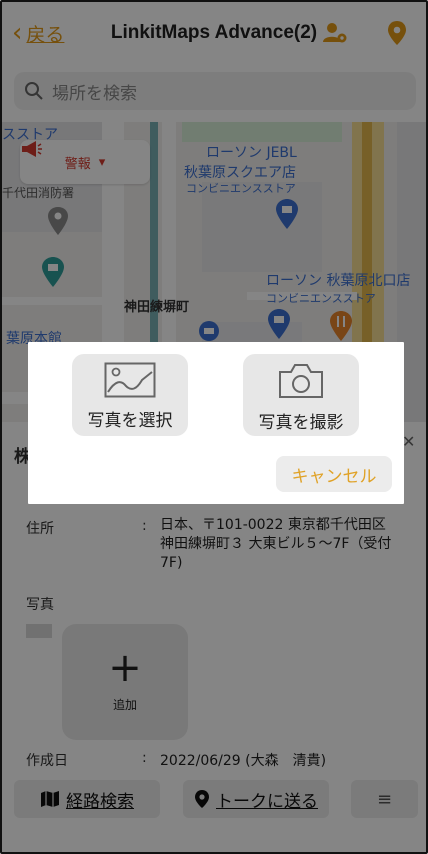 The width and height of the screenshot is (428, 854). I want to click on cancel-label: キャンセル, so click(334, 476).